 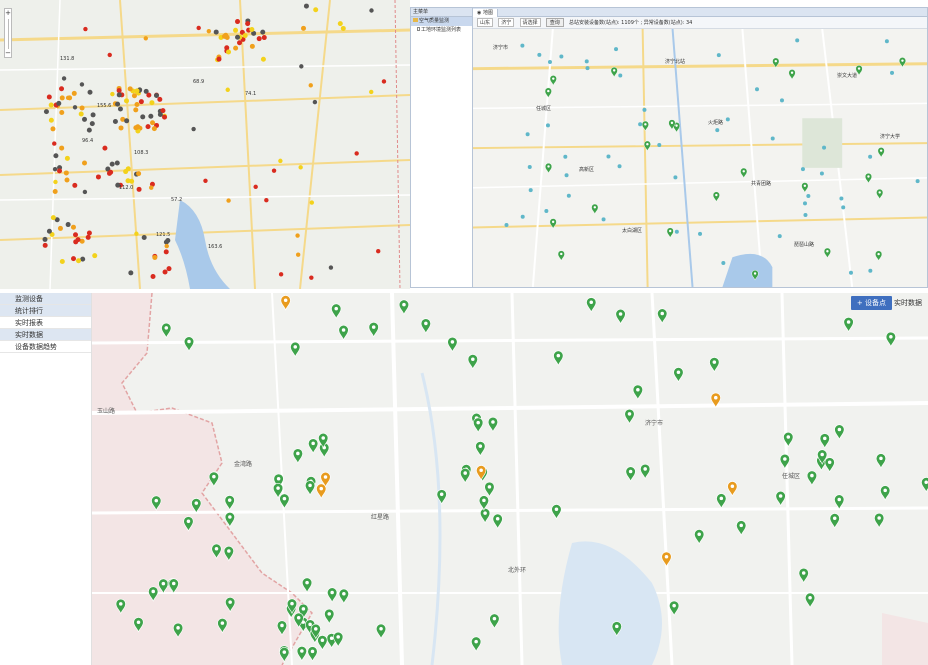 I want to click on sidebar-item-trend: 设备数据趋势, so click(x=45, y=347).